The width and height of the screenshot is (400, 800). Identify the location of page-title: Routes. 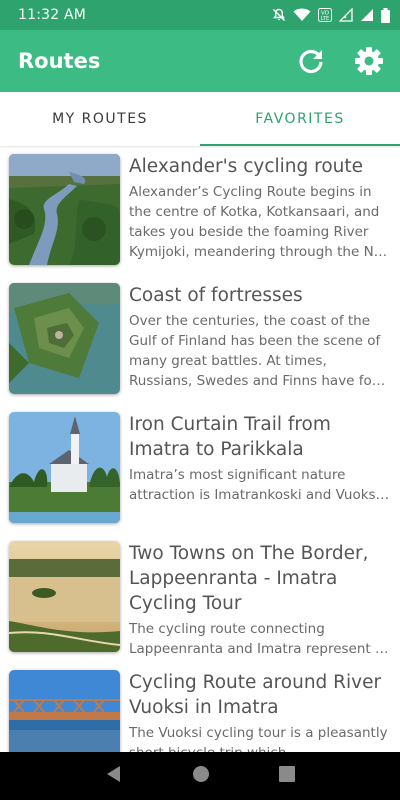
(59, 61).